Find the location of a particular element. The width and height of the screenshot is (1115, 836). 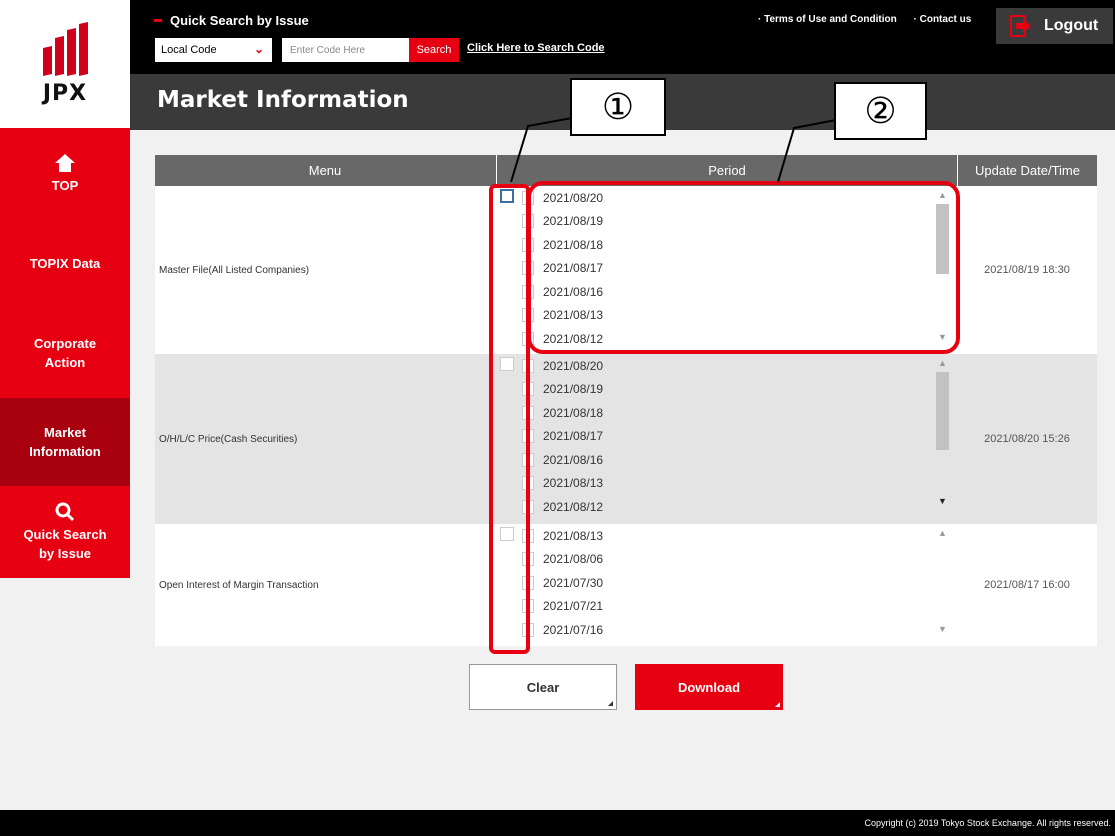

column-header-menu: Menu is located at coordinates (325, 170).